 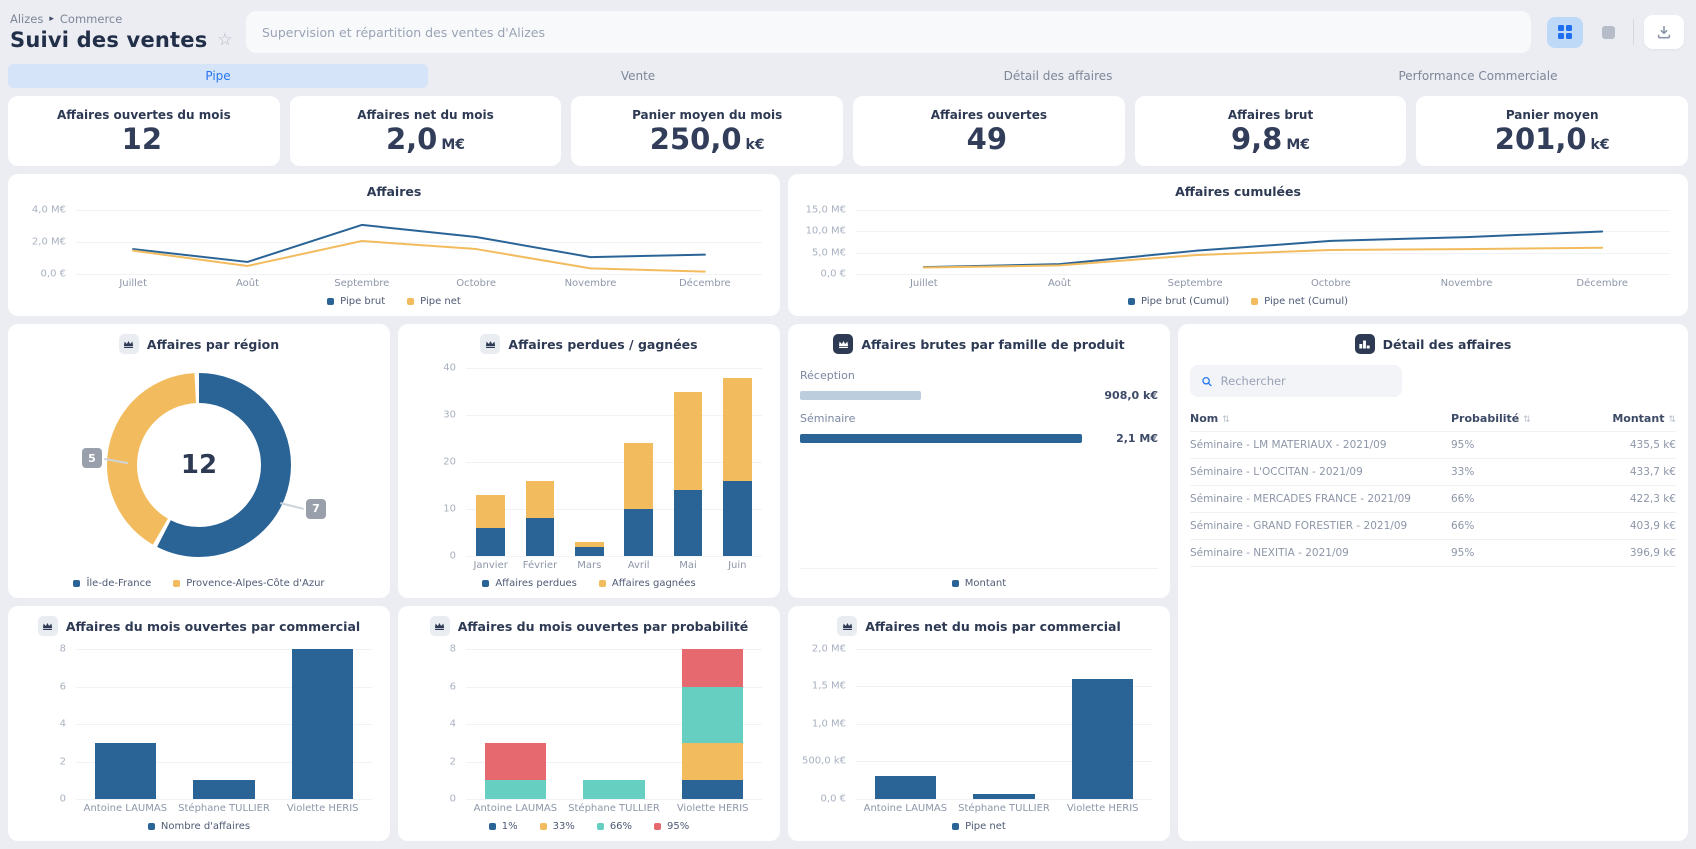 What do you see at coordinates (828, 722) in the screenshot?
I see `y-axis: 2,0 M€ 1,5 M€ 1,0 M€ 500,0 k€ 0,0 €` at bounding box center [828, 722].